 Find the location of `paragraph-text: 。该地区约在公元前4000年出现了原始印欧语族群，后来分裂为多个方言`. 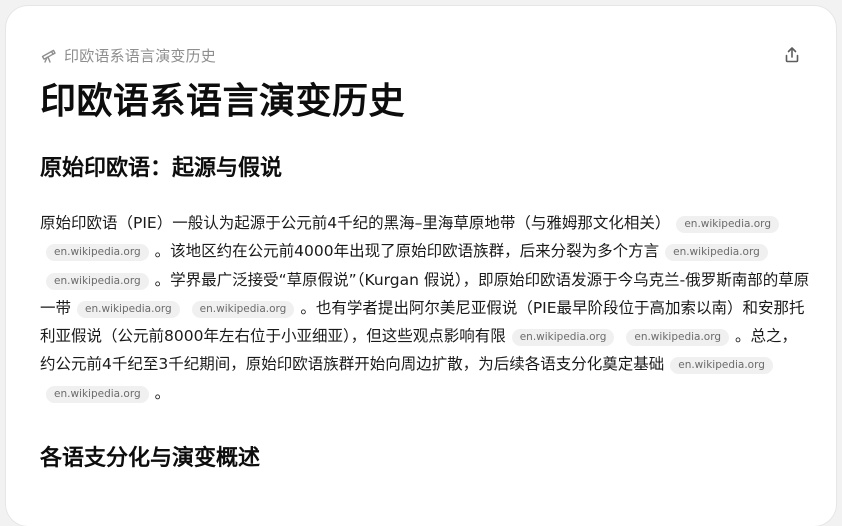

paragraph-text: 。该地区约在公元前4000年出现了原始印欧语族群，后来分裂为多个方言 is located at coordinates (407, 251).